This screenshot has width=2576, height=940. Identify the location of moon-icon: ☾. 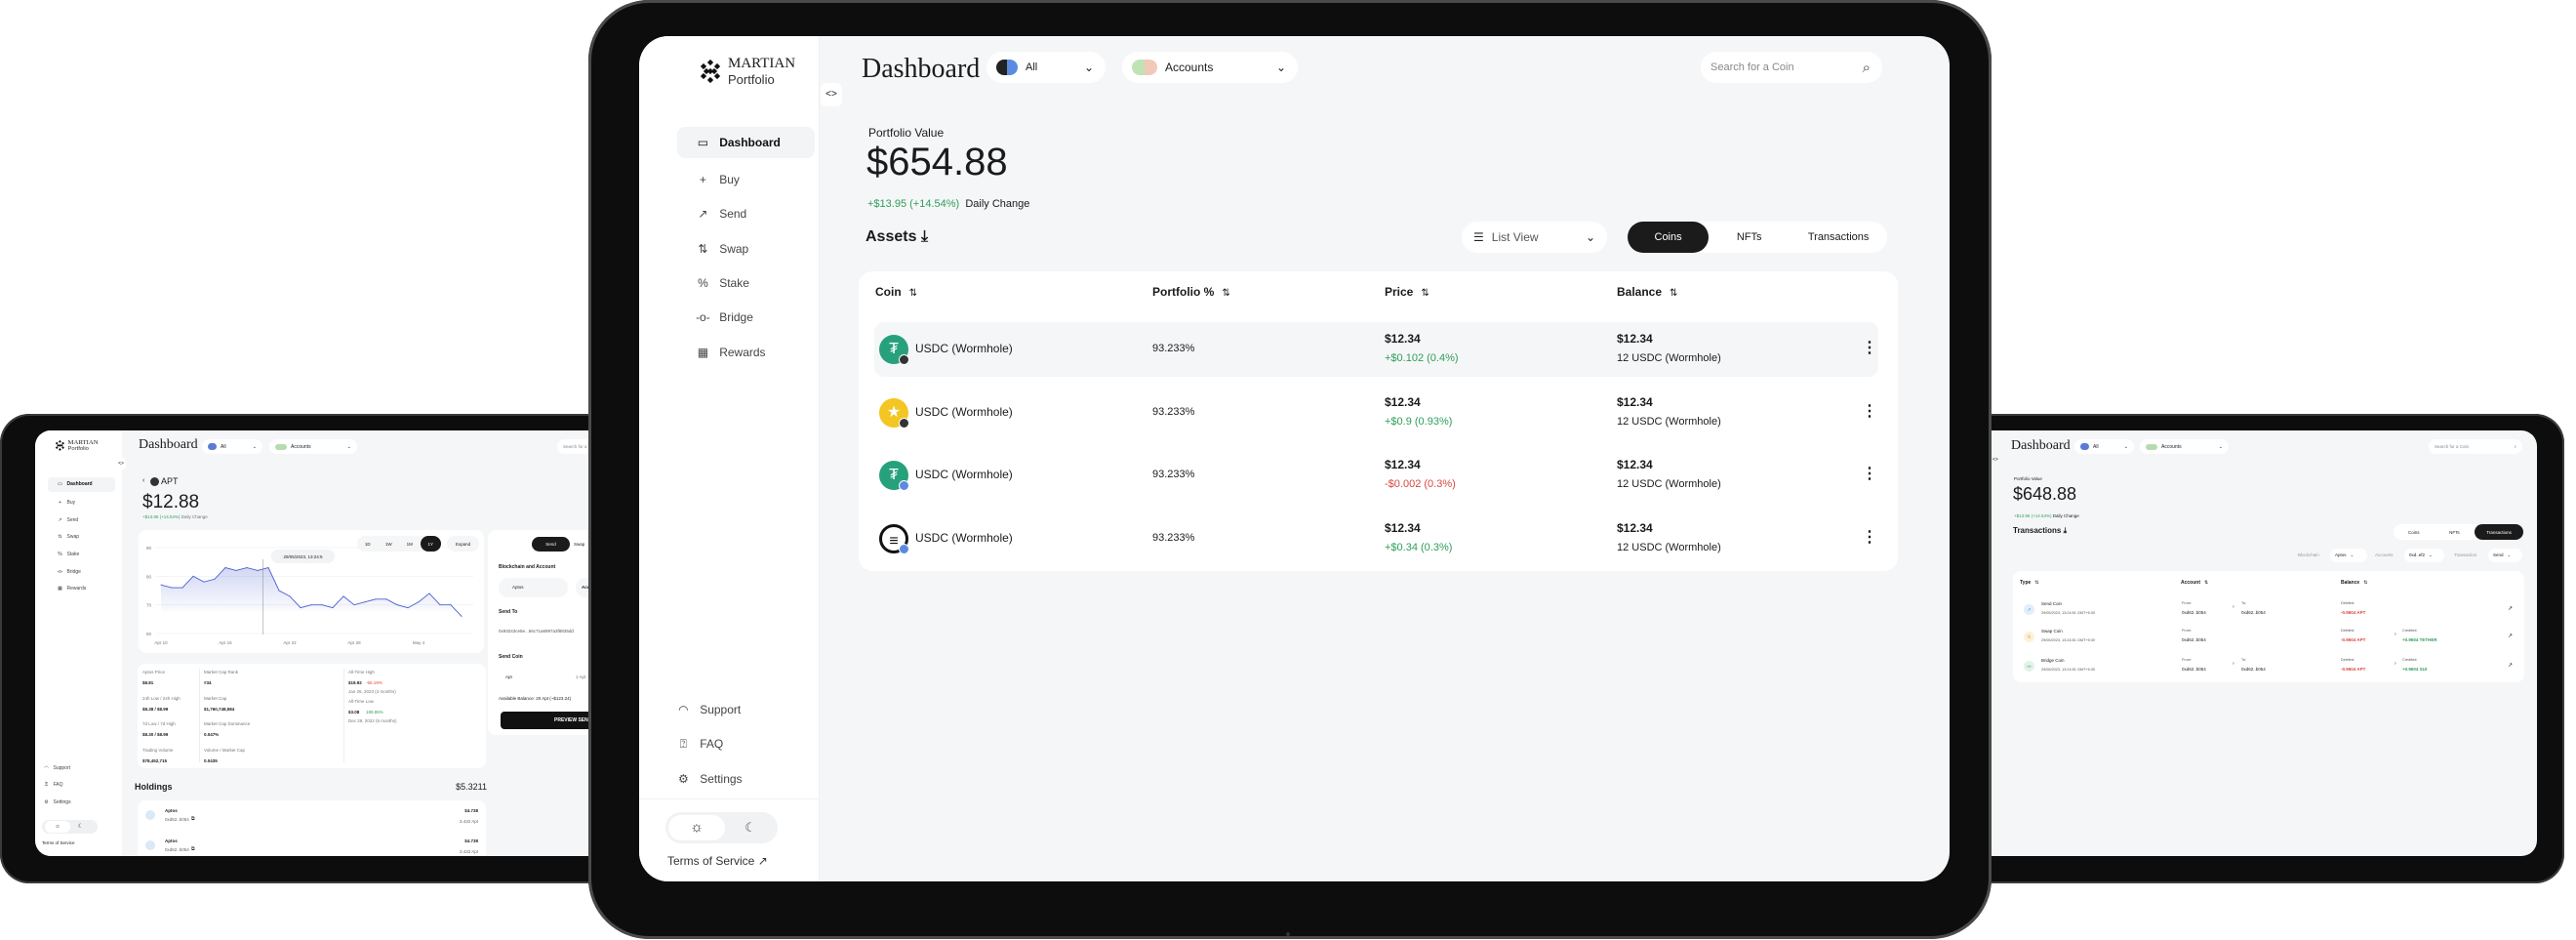
(80, 827).